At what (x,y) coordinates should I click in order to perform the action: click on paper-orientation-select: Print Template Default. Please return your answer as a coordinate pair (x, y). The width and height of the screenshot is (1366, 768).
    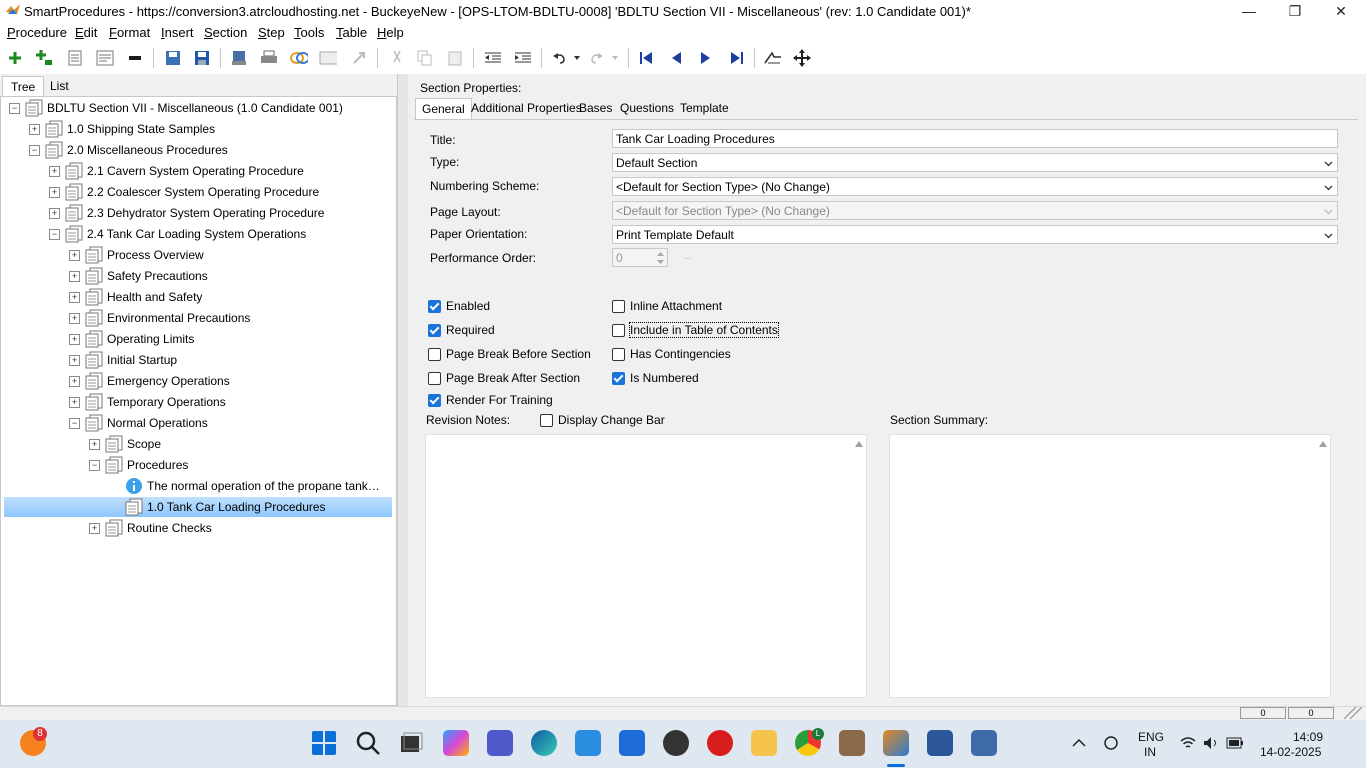
    Looking at the image, I should click on (975, 234).